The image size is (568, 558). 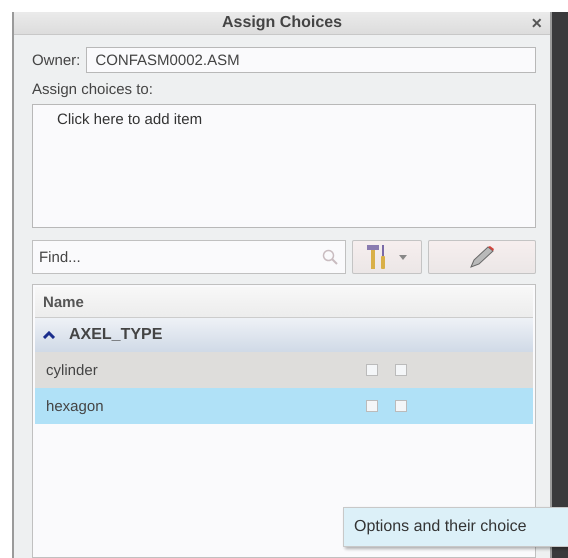 I want to click on tooltip: Options and their choice, so click(x=455, y=527).